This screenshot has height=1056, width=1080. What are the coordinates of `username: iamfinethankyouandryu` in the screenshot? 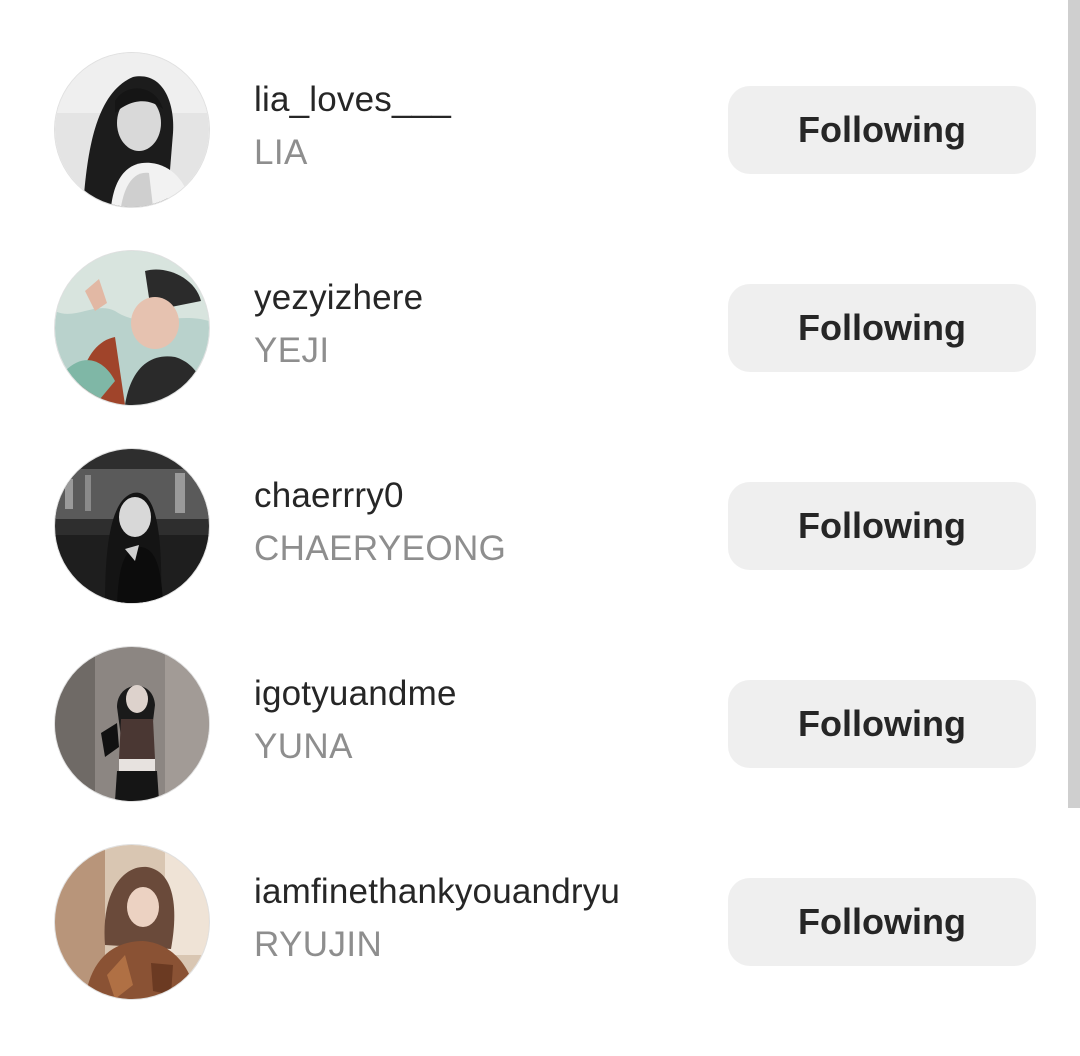 It's located at (437, 892).